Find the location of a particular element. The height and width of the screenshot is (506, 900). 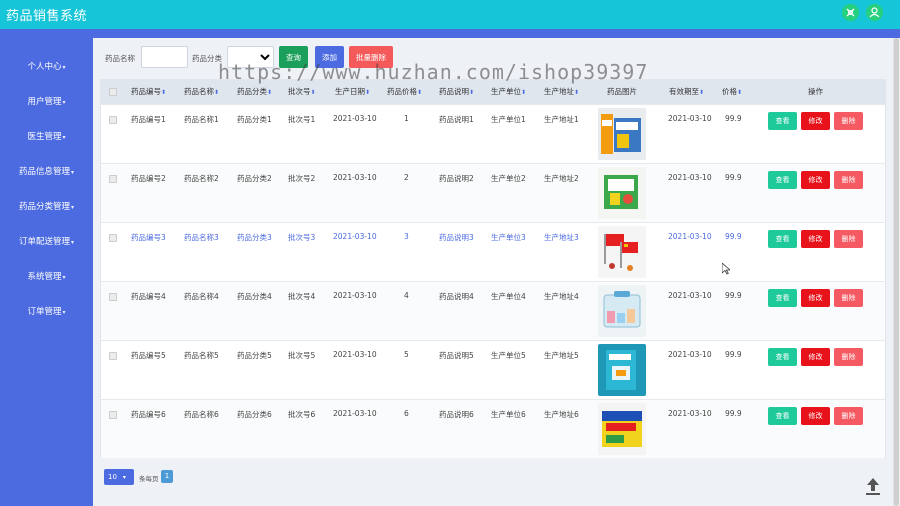

cell-address: 生产地址4 is located at coordinates (561, 296).